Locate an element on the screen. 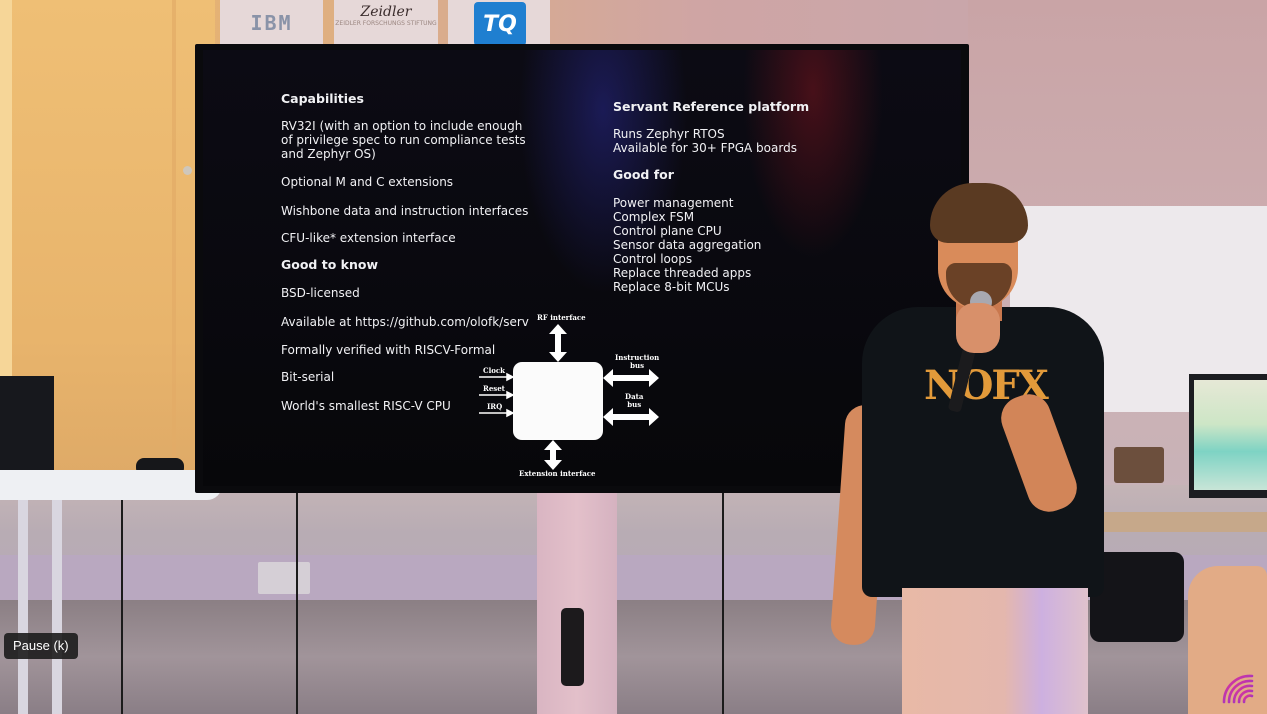 The image size is (1267, 714). presenter-hair is located at coordinates (979, 213).